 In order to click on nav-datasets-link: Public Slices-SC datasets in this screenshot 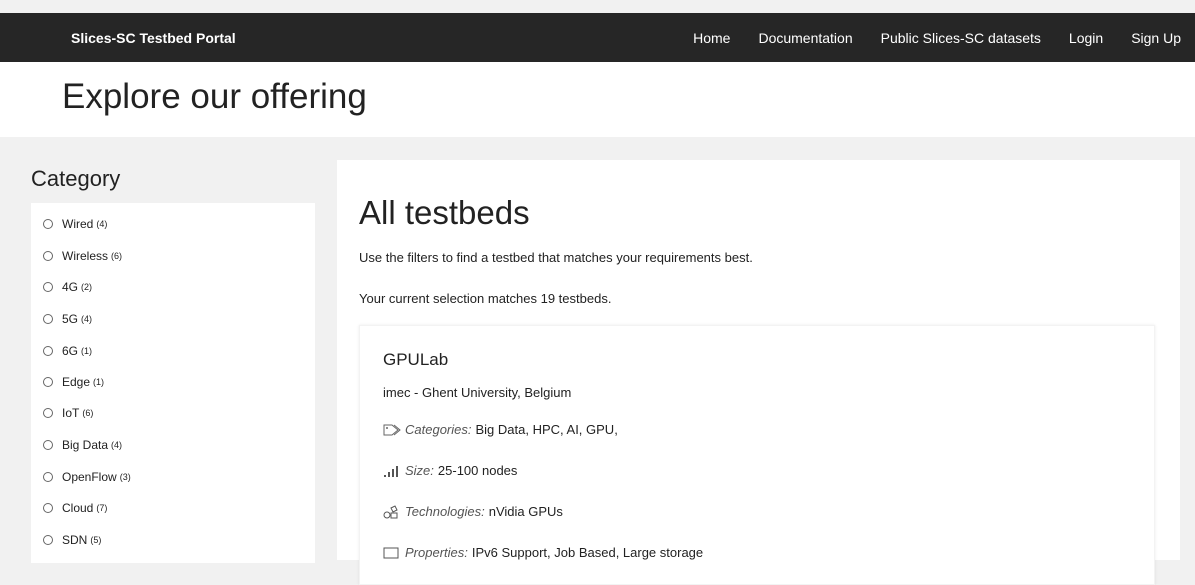, I will do `click(961, 38)`.